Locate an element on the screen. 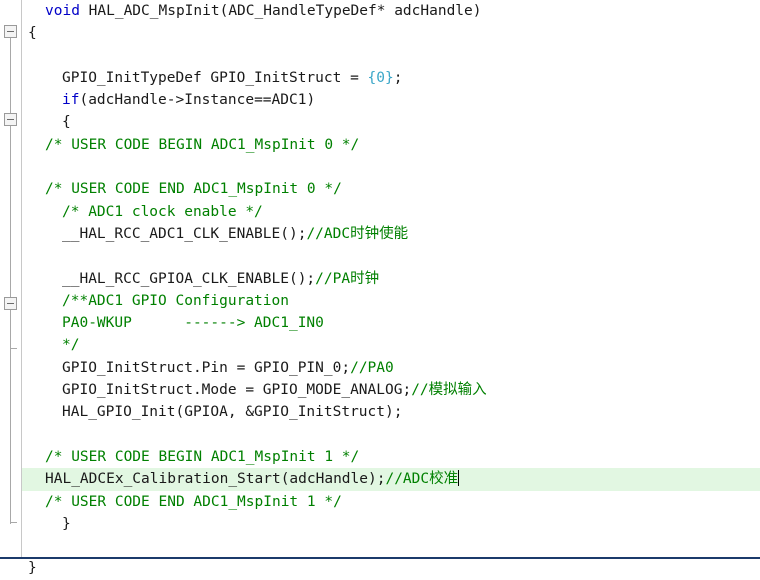 Image resolution: width=760 pixels, height=580 pixels. code-token: ; is located at coordinates (398, 77).